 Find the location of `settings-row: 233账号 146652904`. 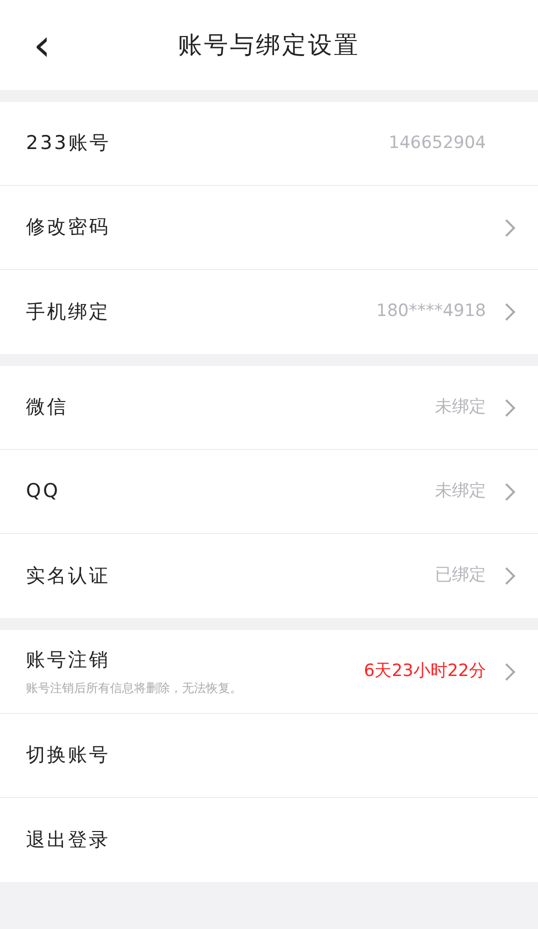

settings-row: 233账号 146652904 is located at coordinates (269, 144).